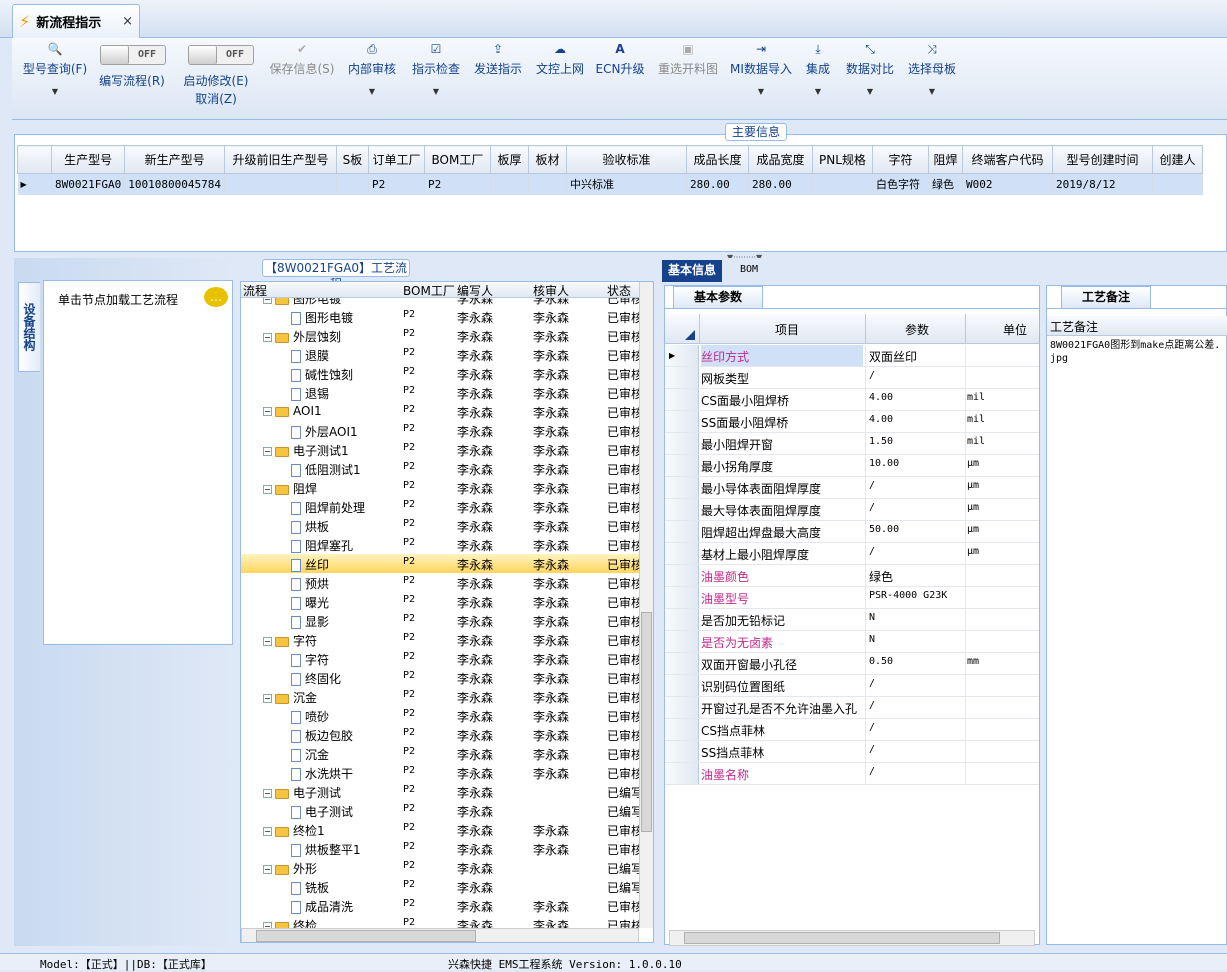 The height and width of the screenshot is (972, 1227). Describe the element at coordinates (396, 184) in the screenshot. I see `table-cell: P2` at that location.